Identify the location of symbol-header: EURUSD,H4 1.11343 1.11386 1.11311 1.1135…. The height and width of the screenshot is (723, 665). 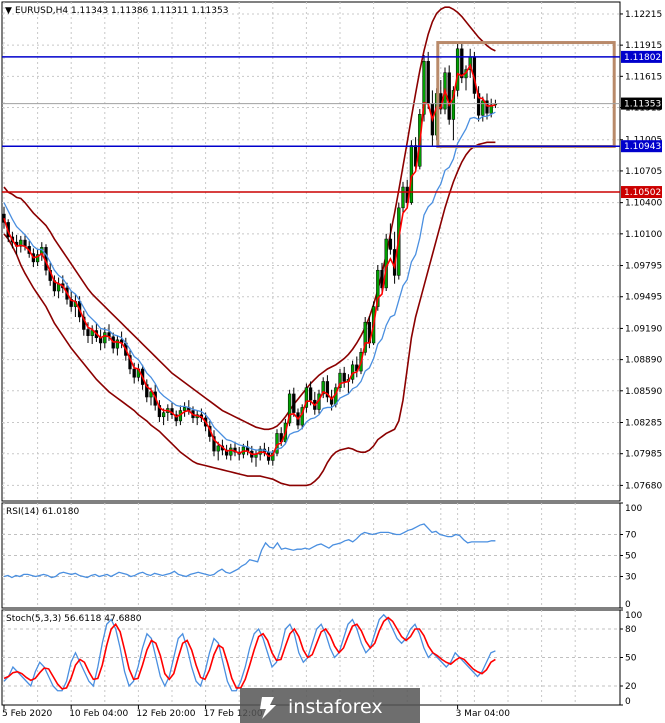
(121, 11).